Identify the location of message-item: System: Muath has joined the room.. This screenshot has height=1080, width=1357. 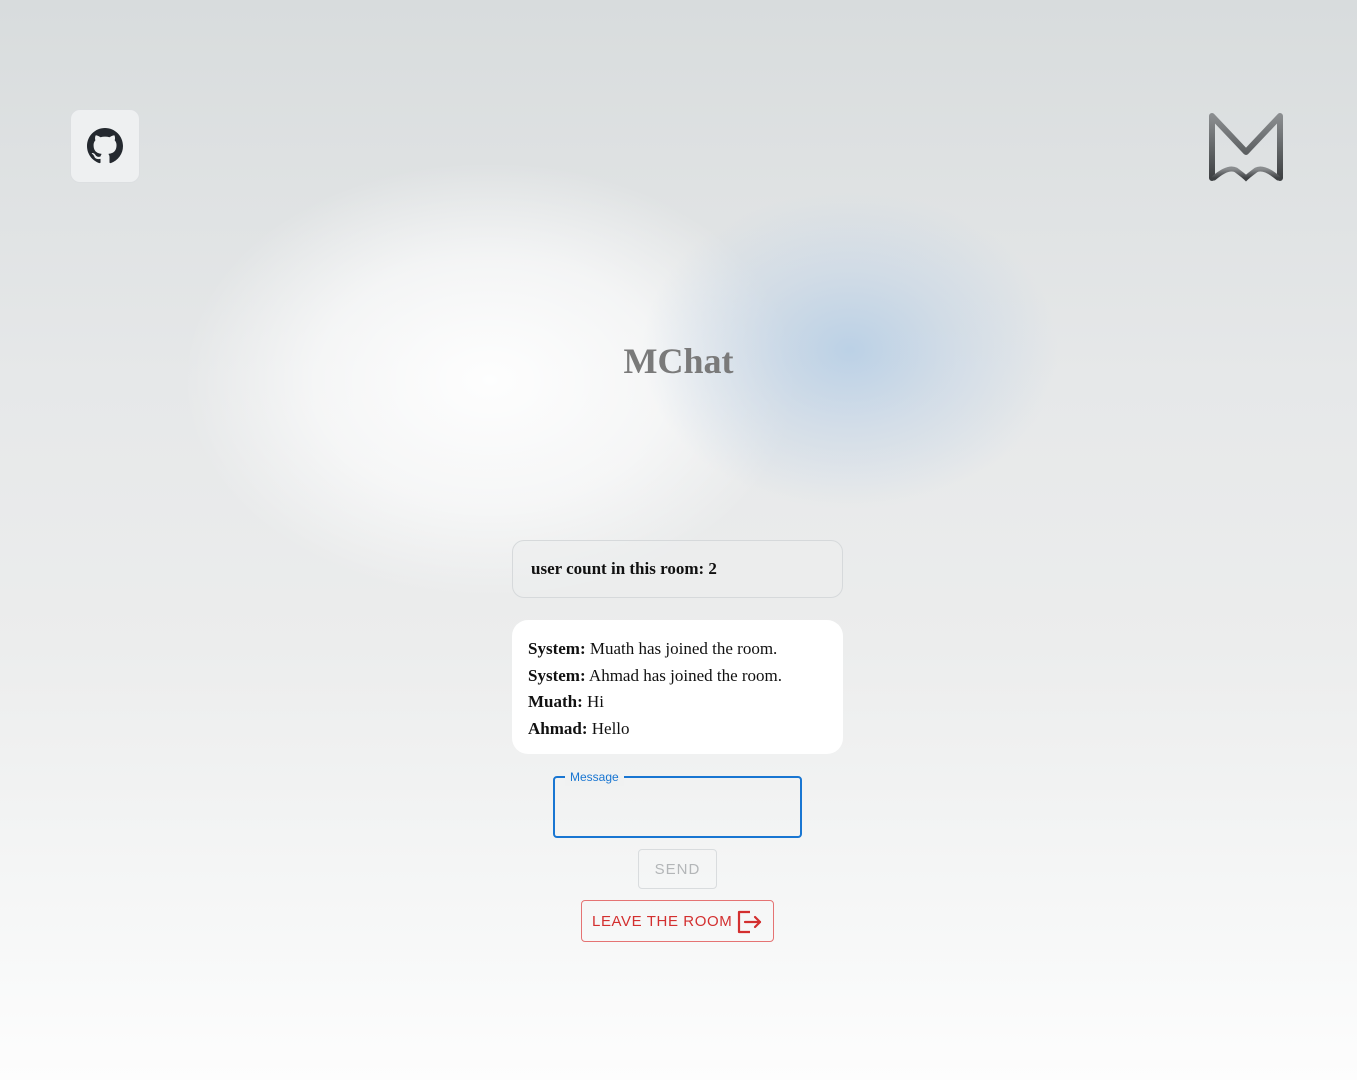
(677, 649).